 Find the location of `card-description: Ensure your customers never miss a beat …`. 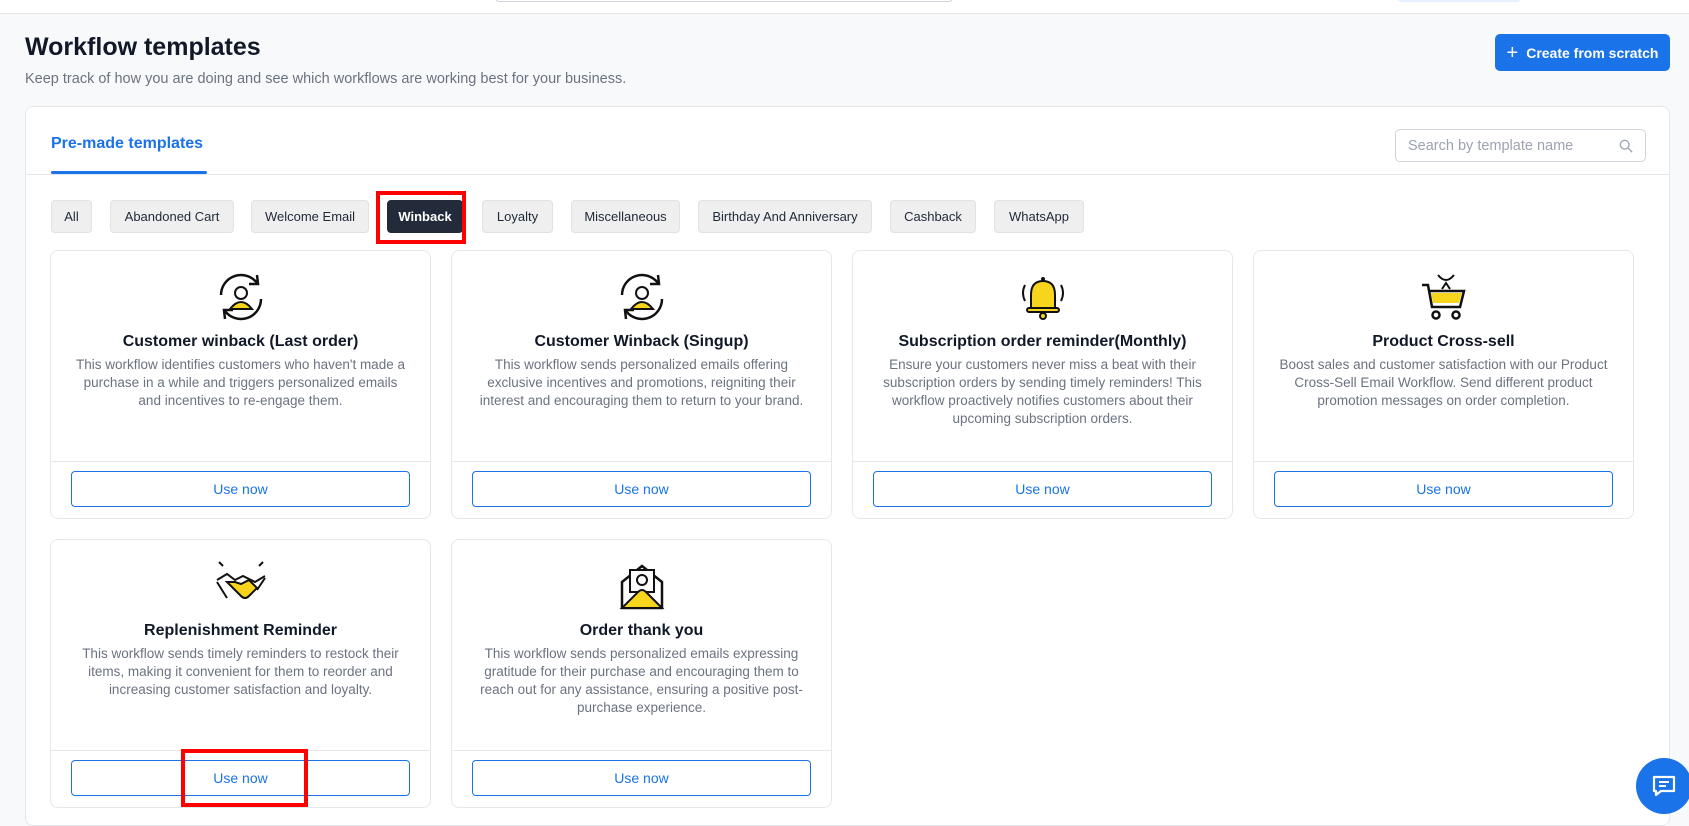

card-description: Ensure your customers never miss a beat … is located at coordinates (1042, 391).